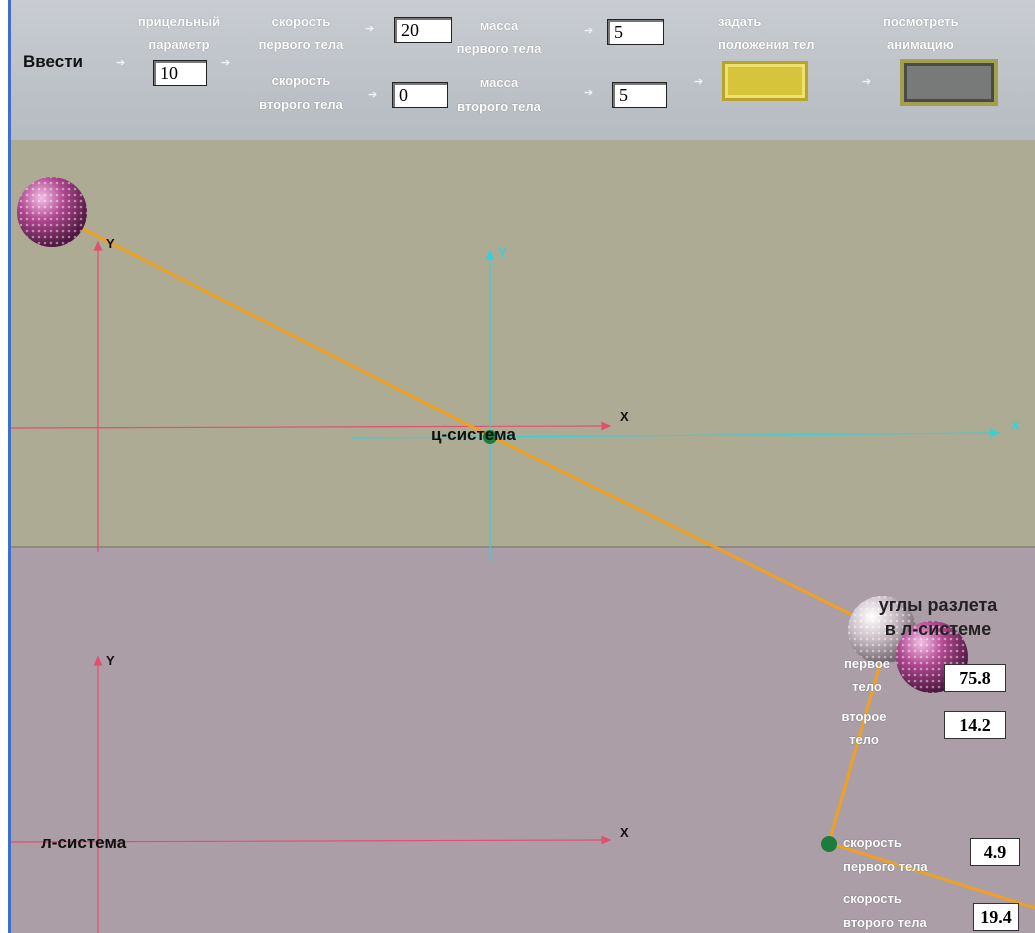 Image resolution: width=1035 pixels, height=933 pixels. Describe the element at coordinates (502, 252) in the screenshot. I see `cm-y-label: Y` at that location.